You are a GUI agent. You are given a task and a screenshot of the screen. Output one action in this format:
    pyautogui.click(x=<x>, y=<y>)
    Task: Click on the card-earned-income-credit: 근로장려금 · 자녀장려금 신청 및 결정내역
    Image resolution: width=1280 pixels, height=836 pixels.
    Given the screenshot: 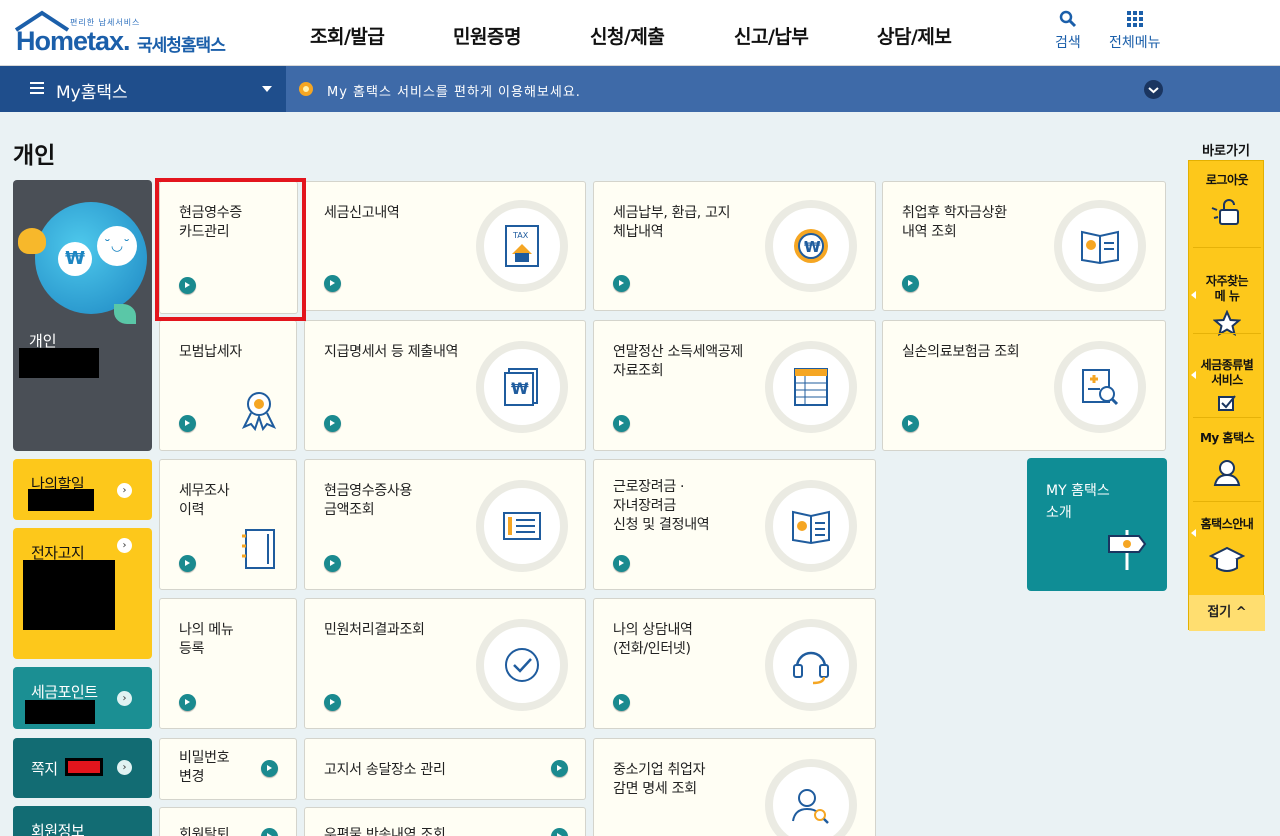 What is the action you would take?
    pyautogui.click(x=734, y=524)
    